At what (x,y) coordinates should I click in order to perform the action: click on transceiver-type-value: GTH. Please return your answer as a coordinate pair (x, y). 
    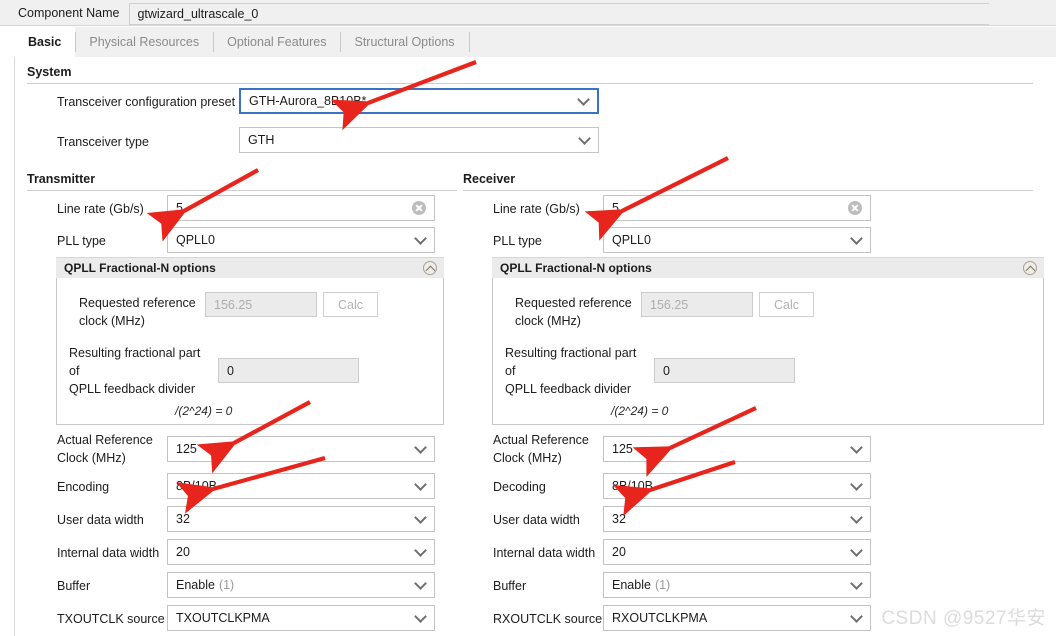
    Looking at the image, I should click on (261, 140).